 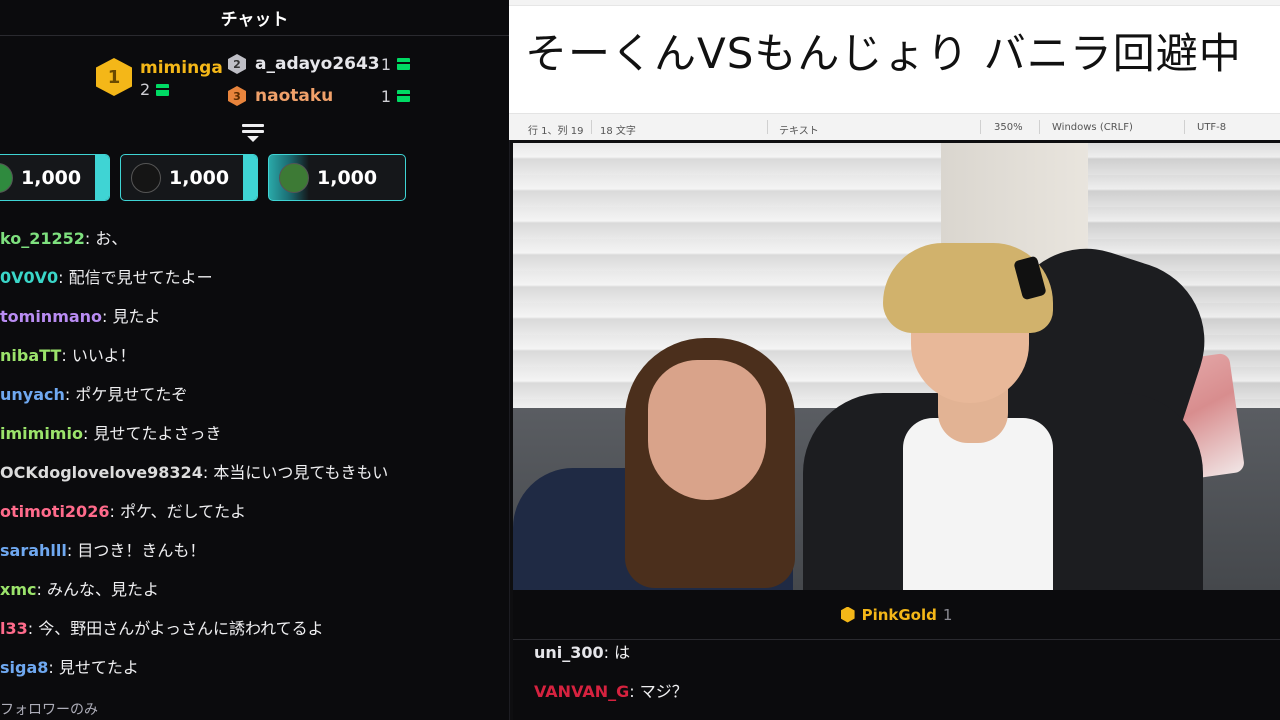 I want to click on leaderboard-username: a_adayo2643, so click(x=317, y=64).